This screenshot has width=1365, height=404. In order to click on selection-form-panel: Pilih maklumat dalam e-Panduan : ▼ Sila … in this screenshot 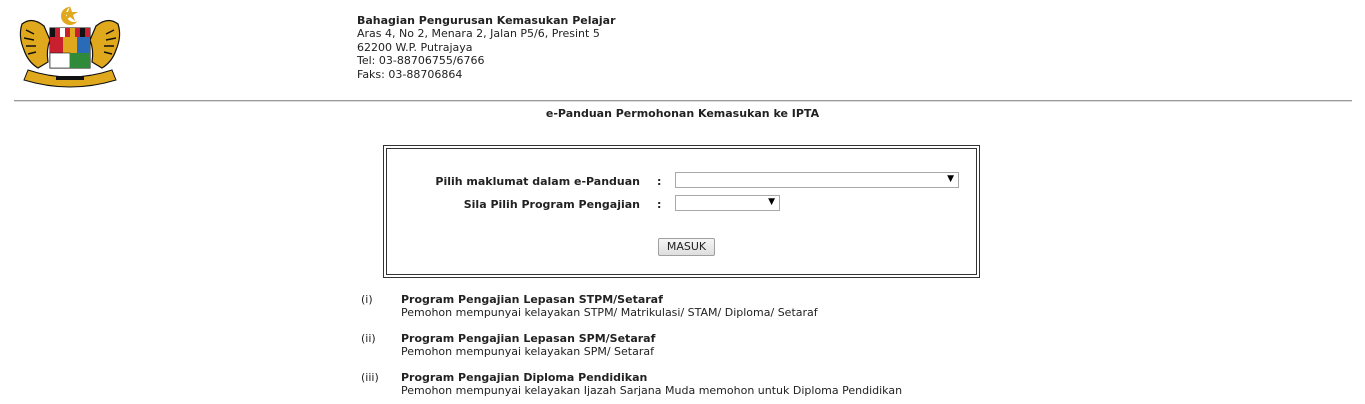, I will do `click(681, 211)`.